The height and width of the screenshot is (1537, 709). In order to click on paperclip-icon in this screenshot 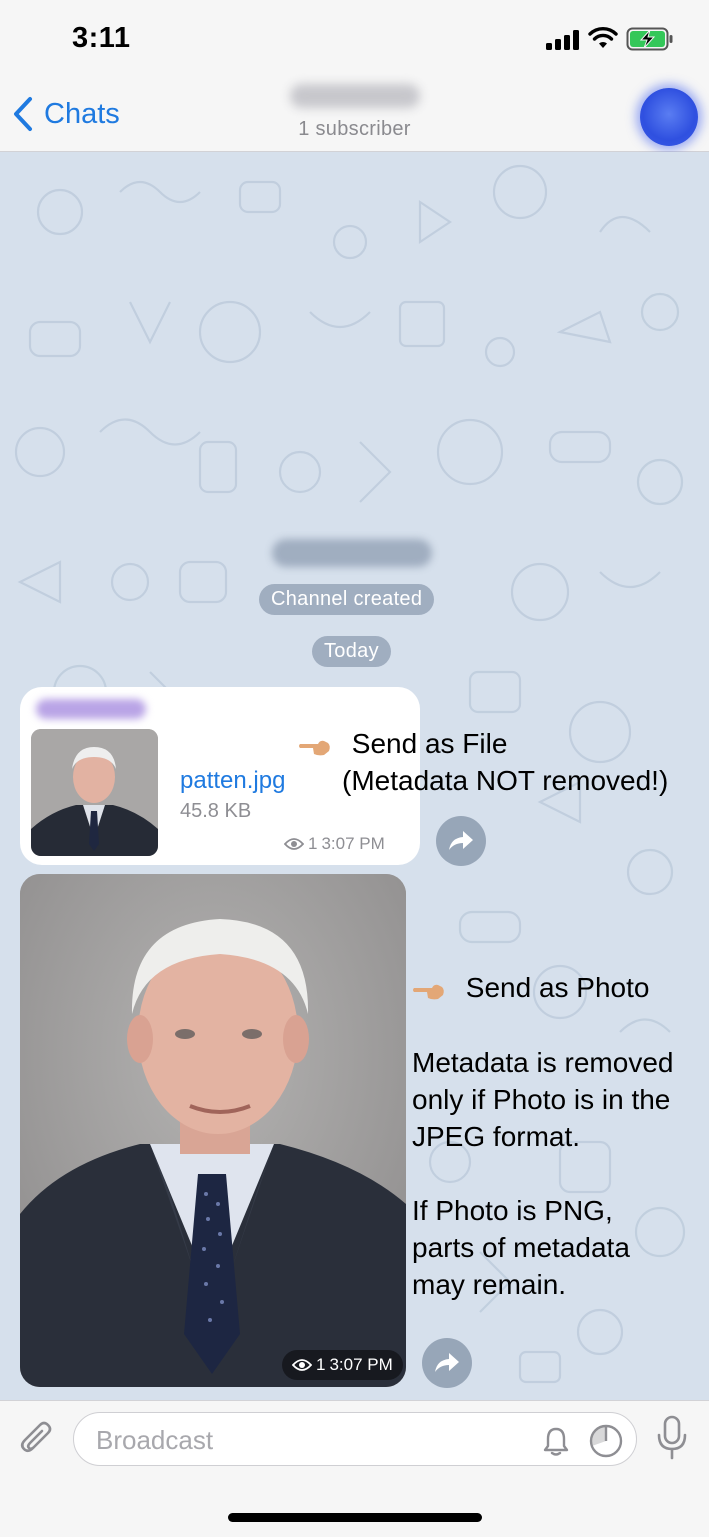, I will do `click(38, 1439)`.